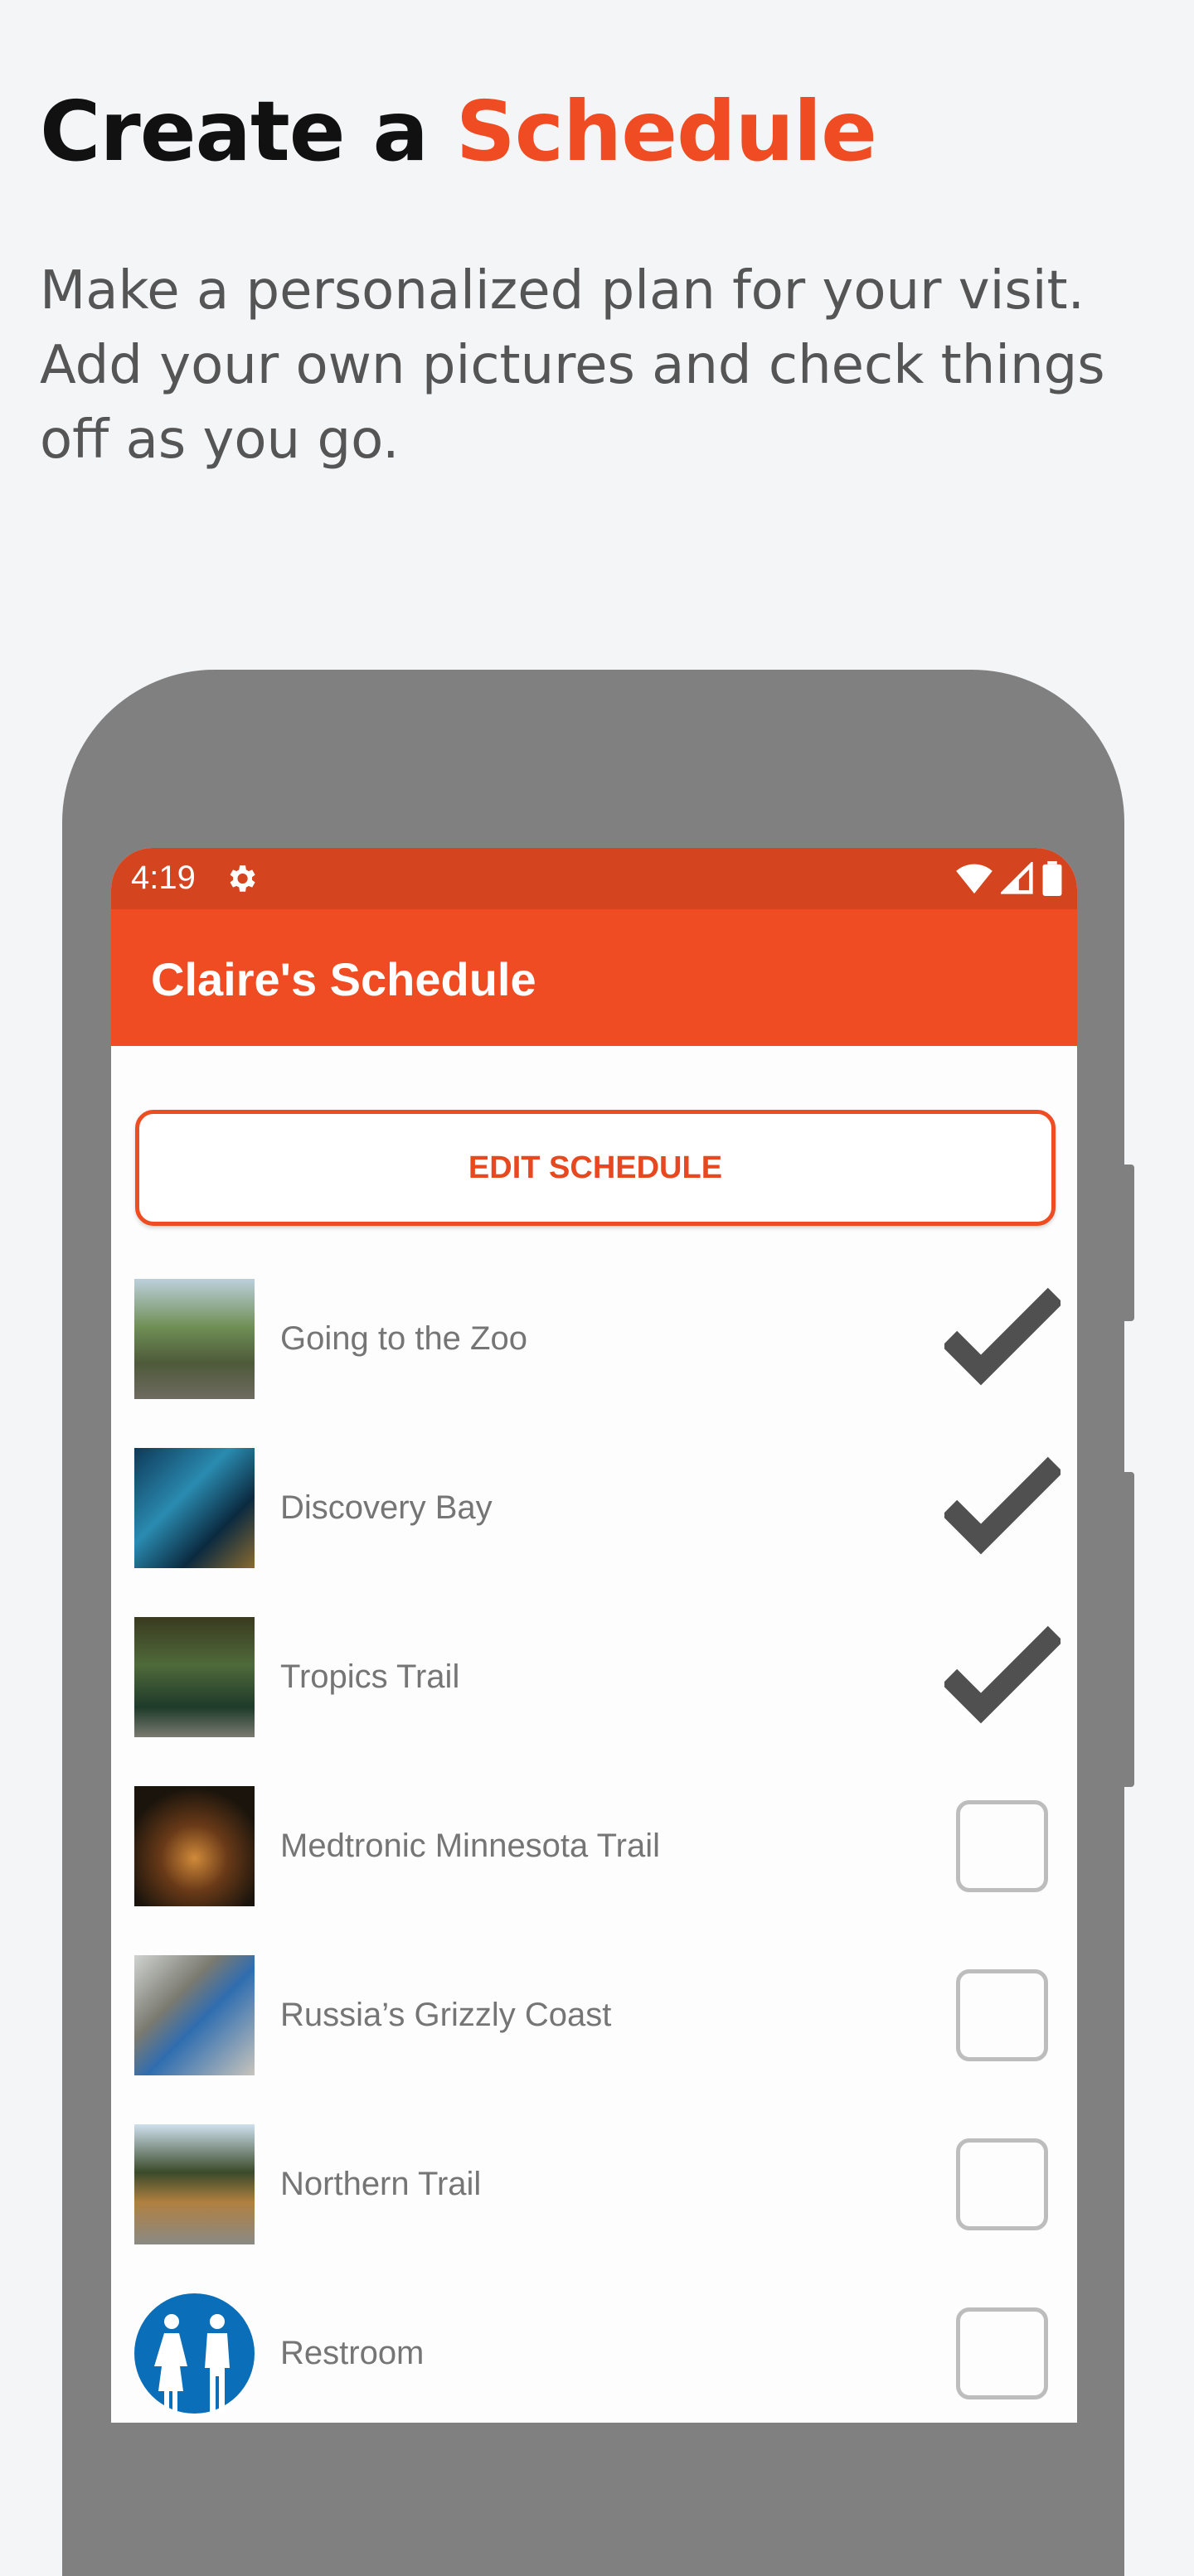 The width and height of the screenshot is (1194, 2576). Describe the element at coordinates (248, 131) in the screenshot. I see `title-prefix: Create a` at that location.